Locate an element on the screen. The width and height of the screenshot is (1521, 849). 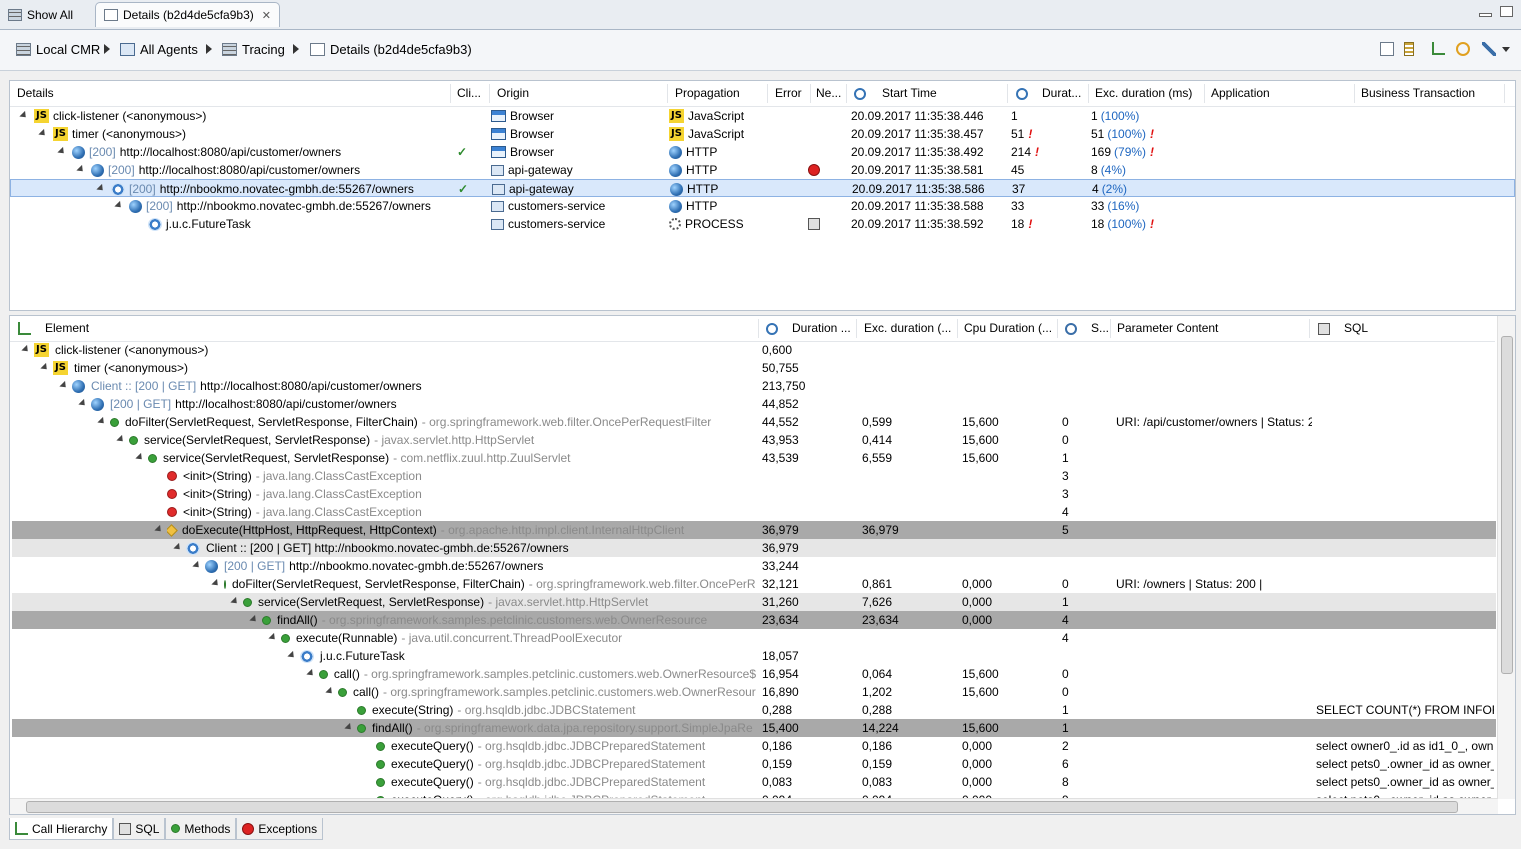
breadcrumb-tracing: Tracing is located at coordinates (253, 49).